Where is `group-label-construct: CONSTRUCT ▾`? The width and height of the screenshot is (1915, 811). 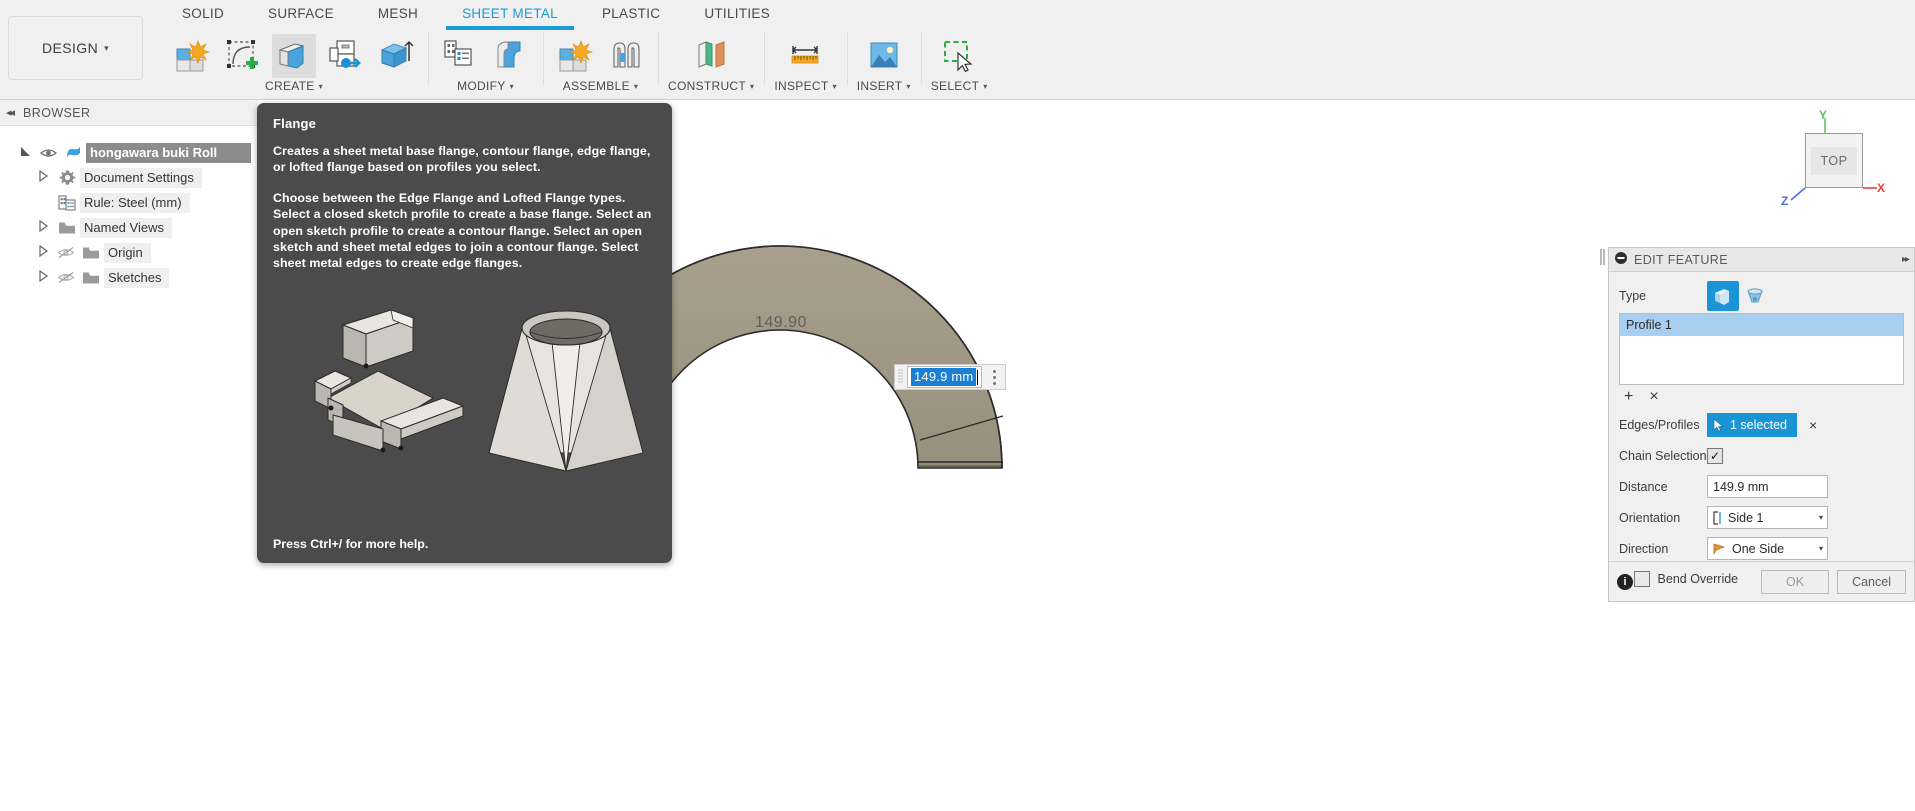
group-label-construct: CONSTRUCT ▾ is located at coordinates (711, 86).